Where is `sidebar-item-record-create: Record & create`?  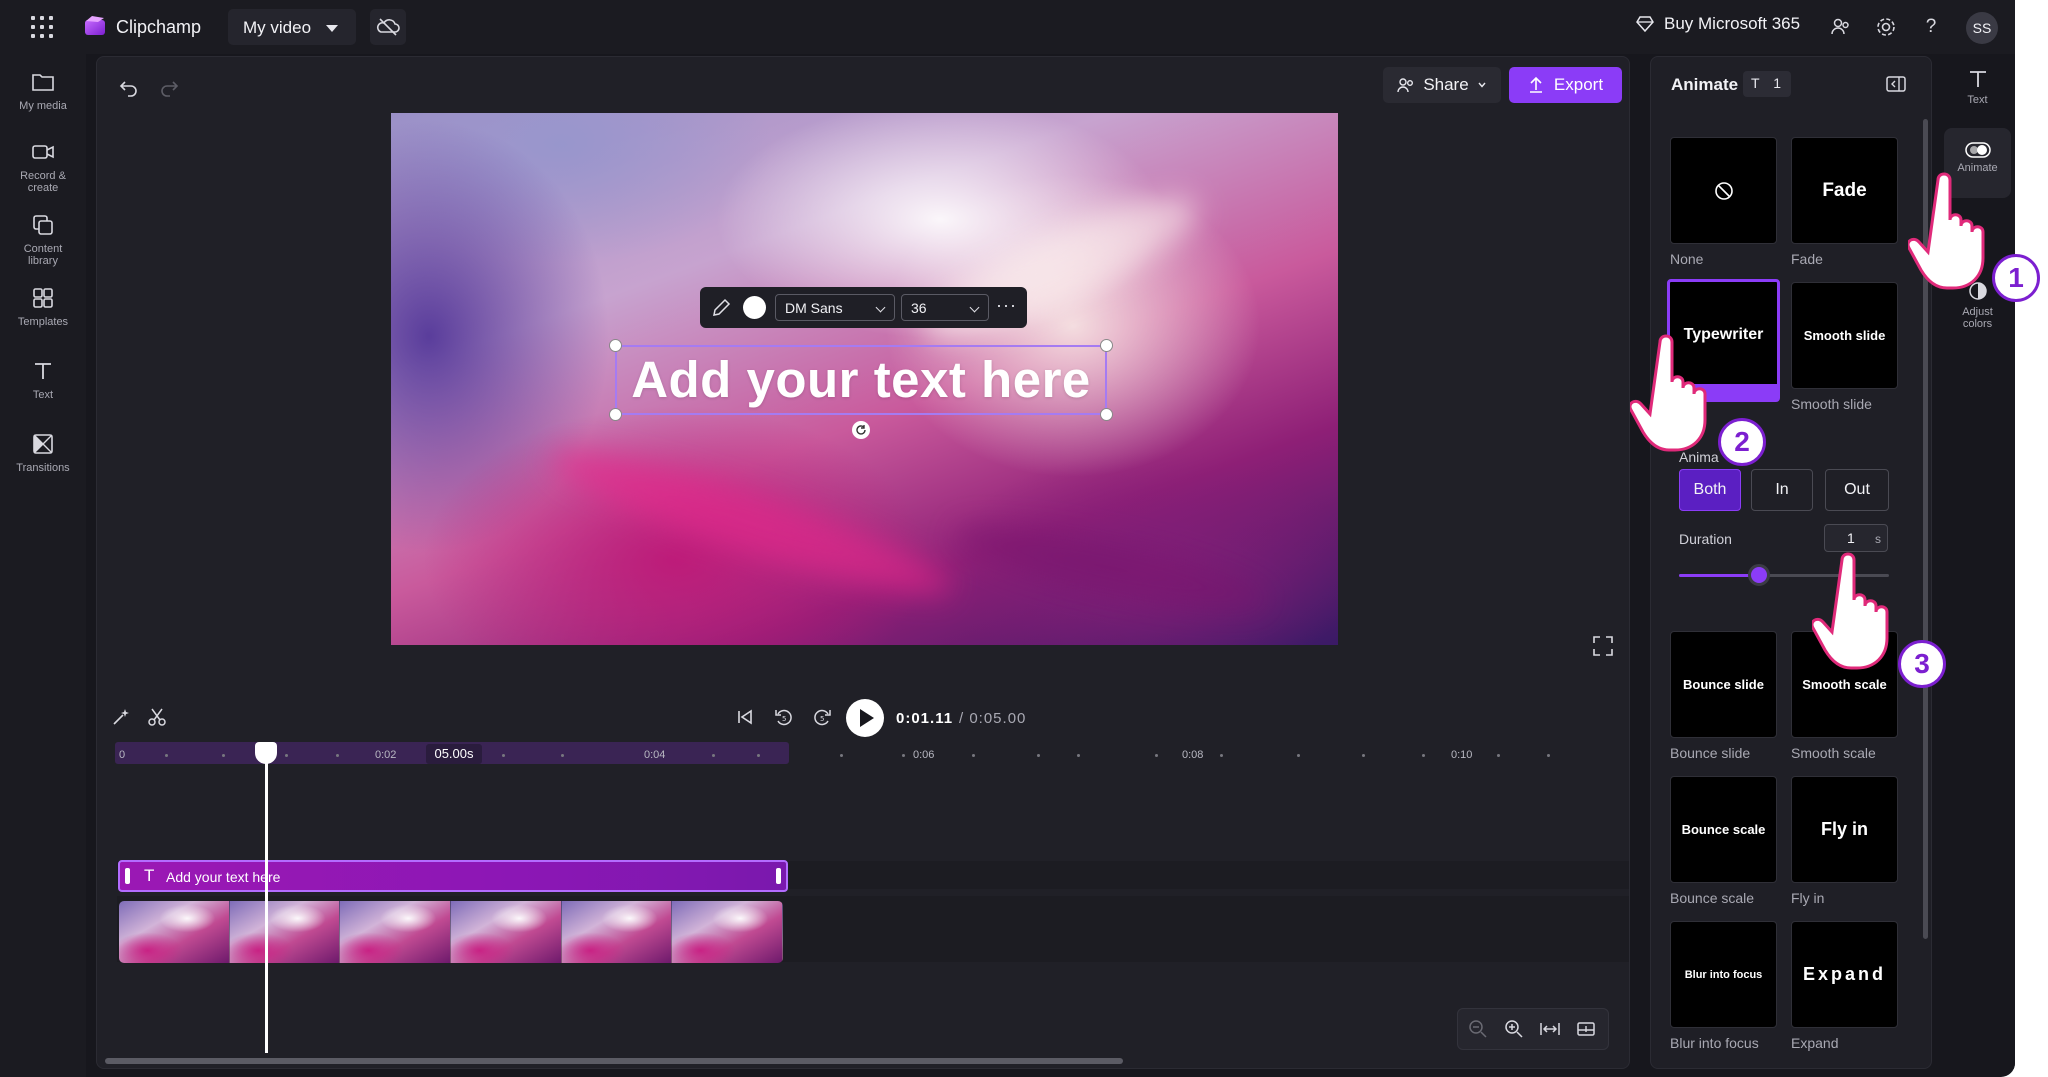 sidebar-item-record-create: Record & create is located at coordinates (43, 166).